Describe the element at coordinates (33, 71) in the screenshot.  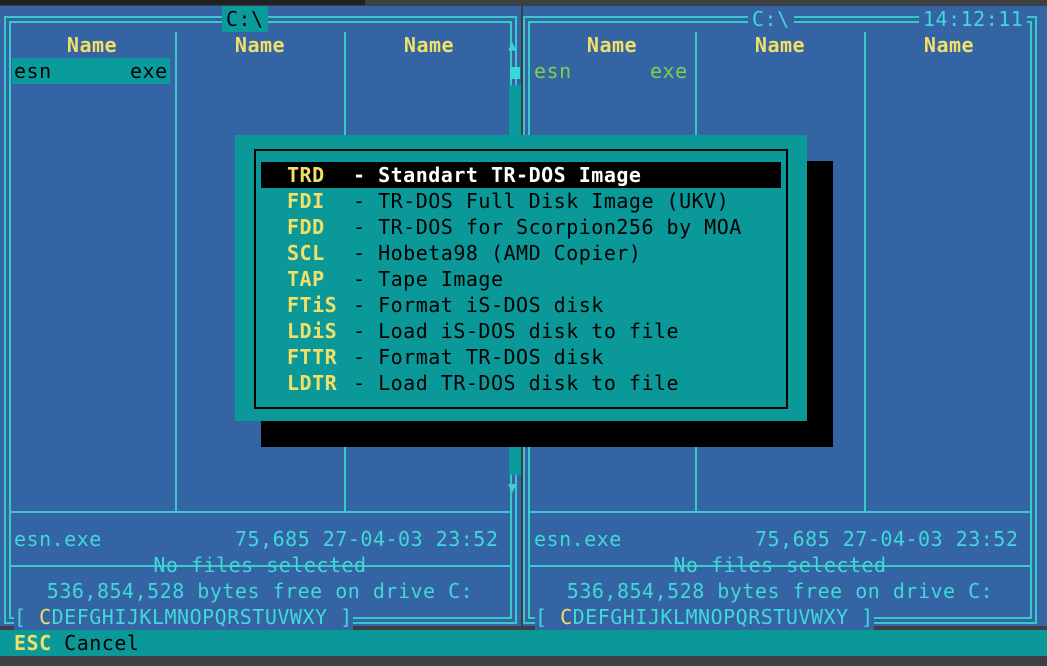
I see `left-file-name: esn` at that location.